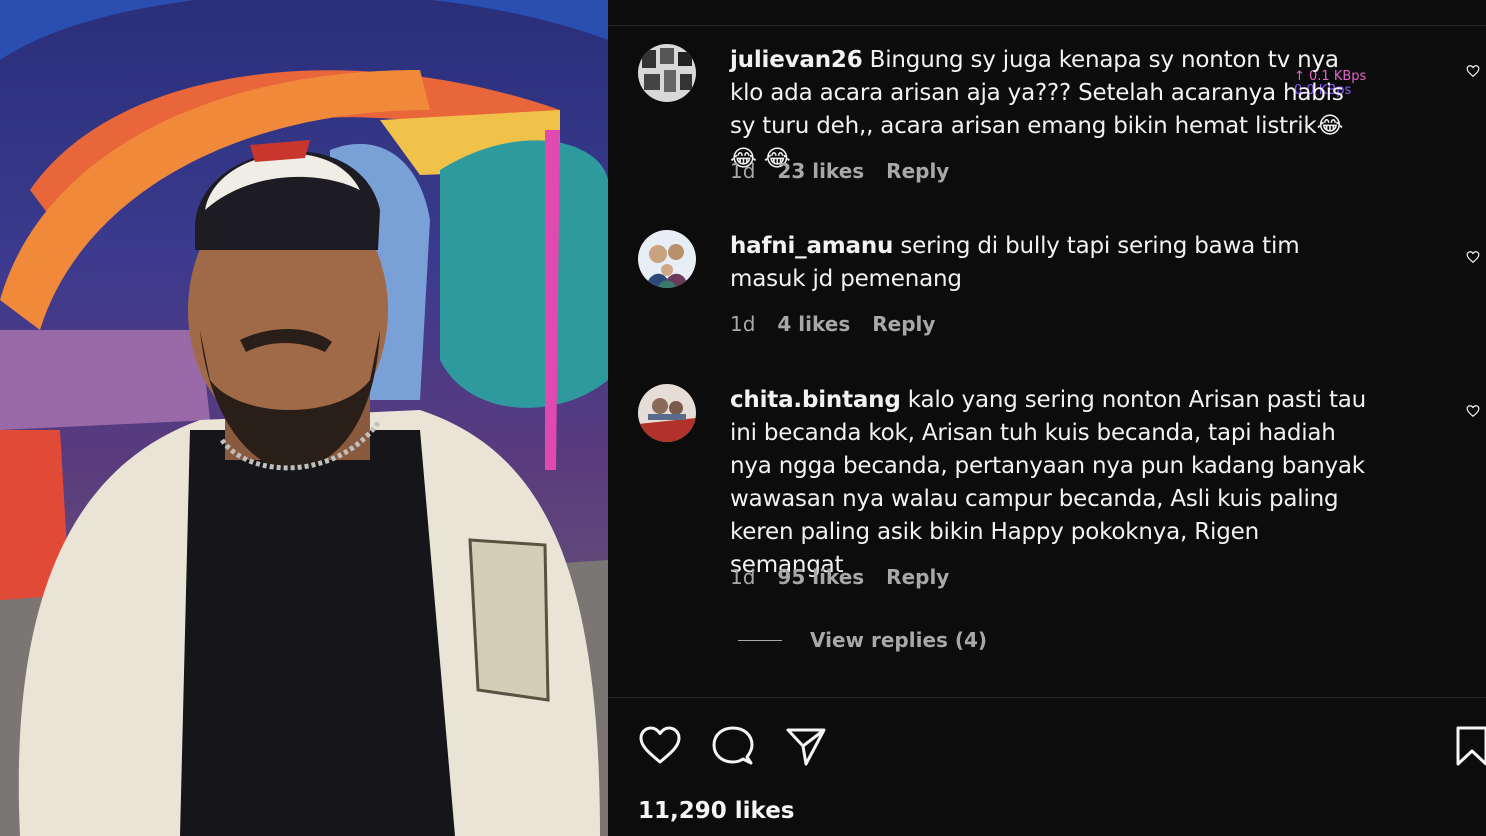 The width and height of the screenshot is (1486, 836). What do you see at coordinates (898, 640) in the screenshot?
I see `view-replies-button: View replies (4)` at bounding box center [898, 640].